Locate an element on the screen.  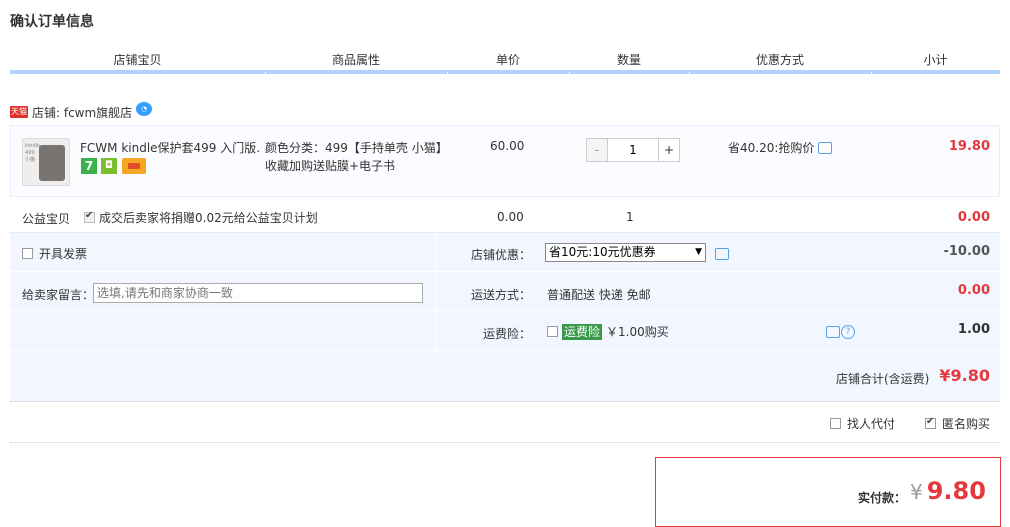
quantity-minus-button: - is located at coordinates (597, 150).